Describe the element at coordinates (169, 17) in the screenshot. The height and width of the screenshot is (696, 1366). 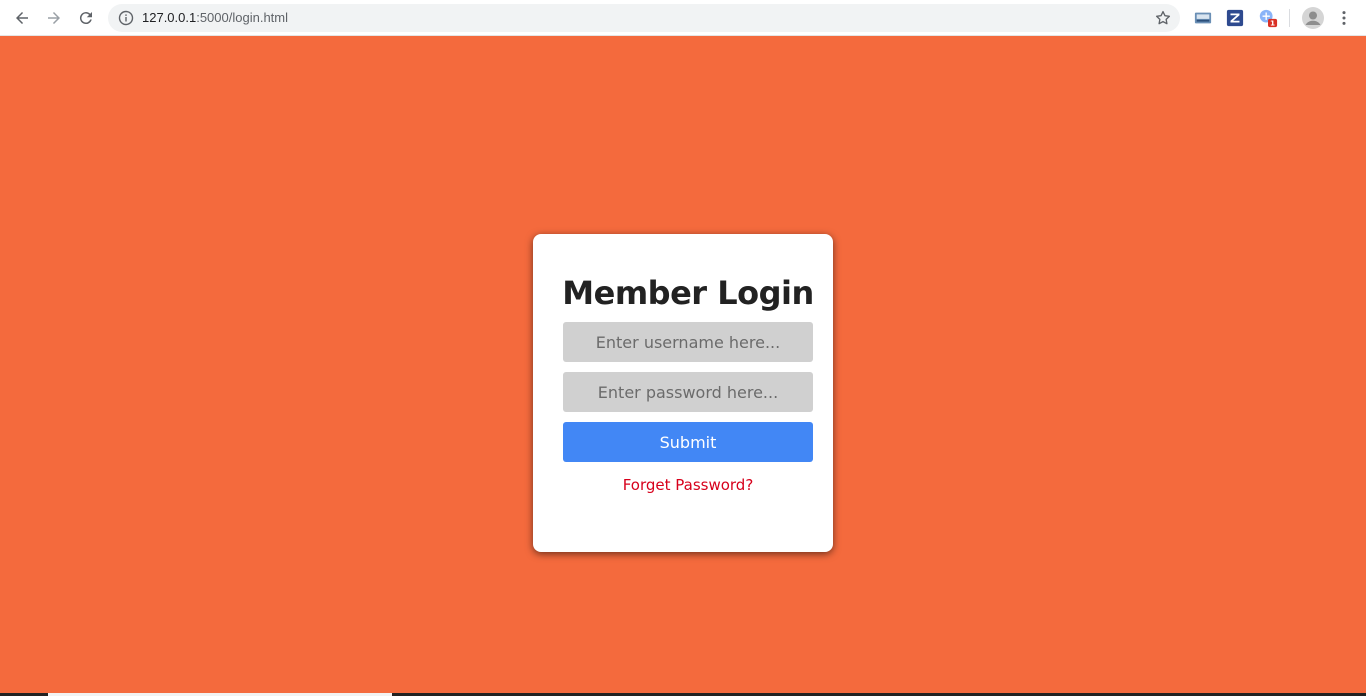
I see `url-host: 127.0.0.1` at that location.